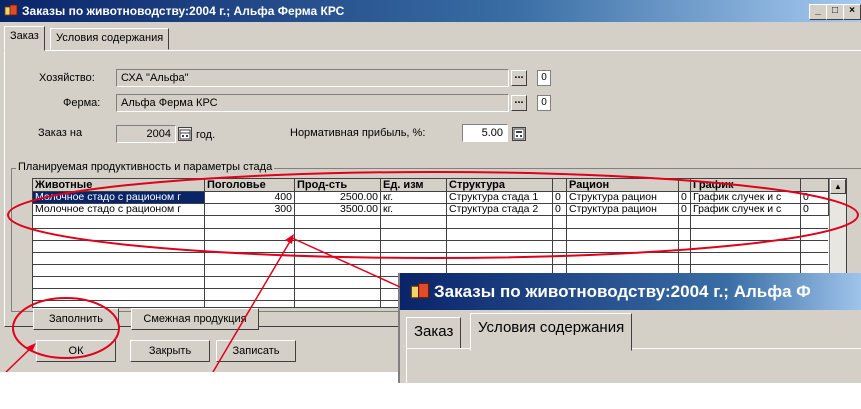 This screenshot has height=409, width=861. Describe the element at coordinates (82, 103) in the screenshot. I see `farm-label: Ферма:` at that location.